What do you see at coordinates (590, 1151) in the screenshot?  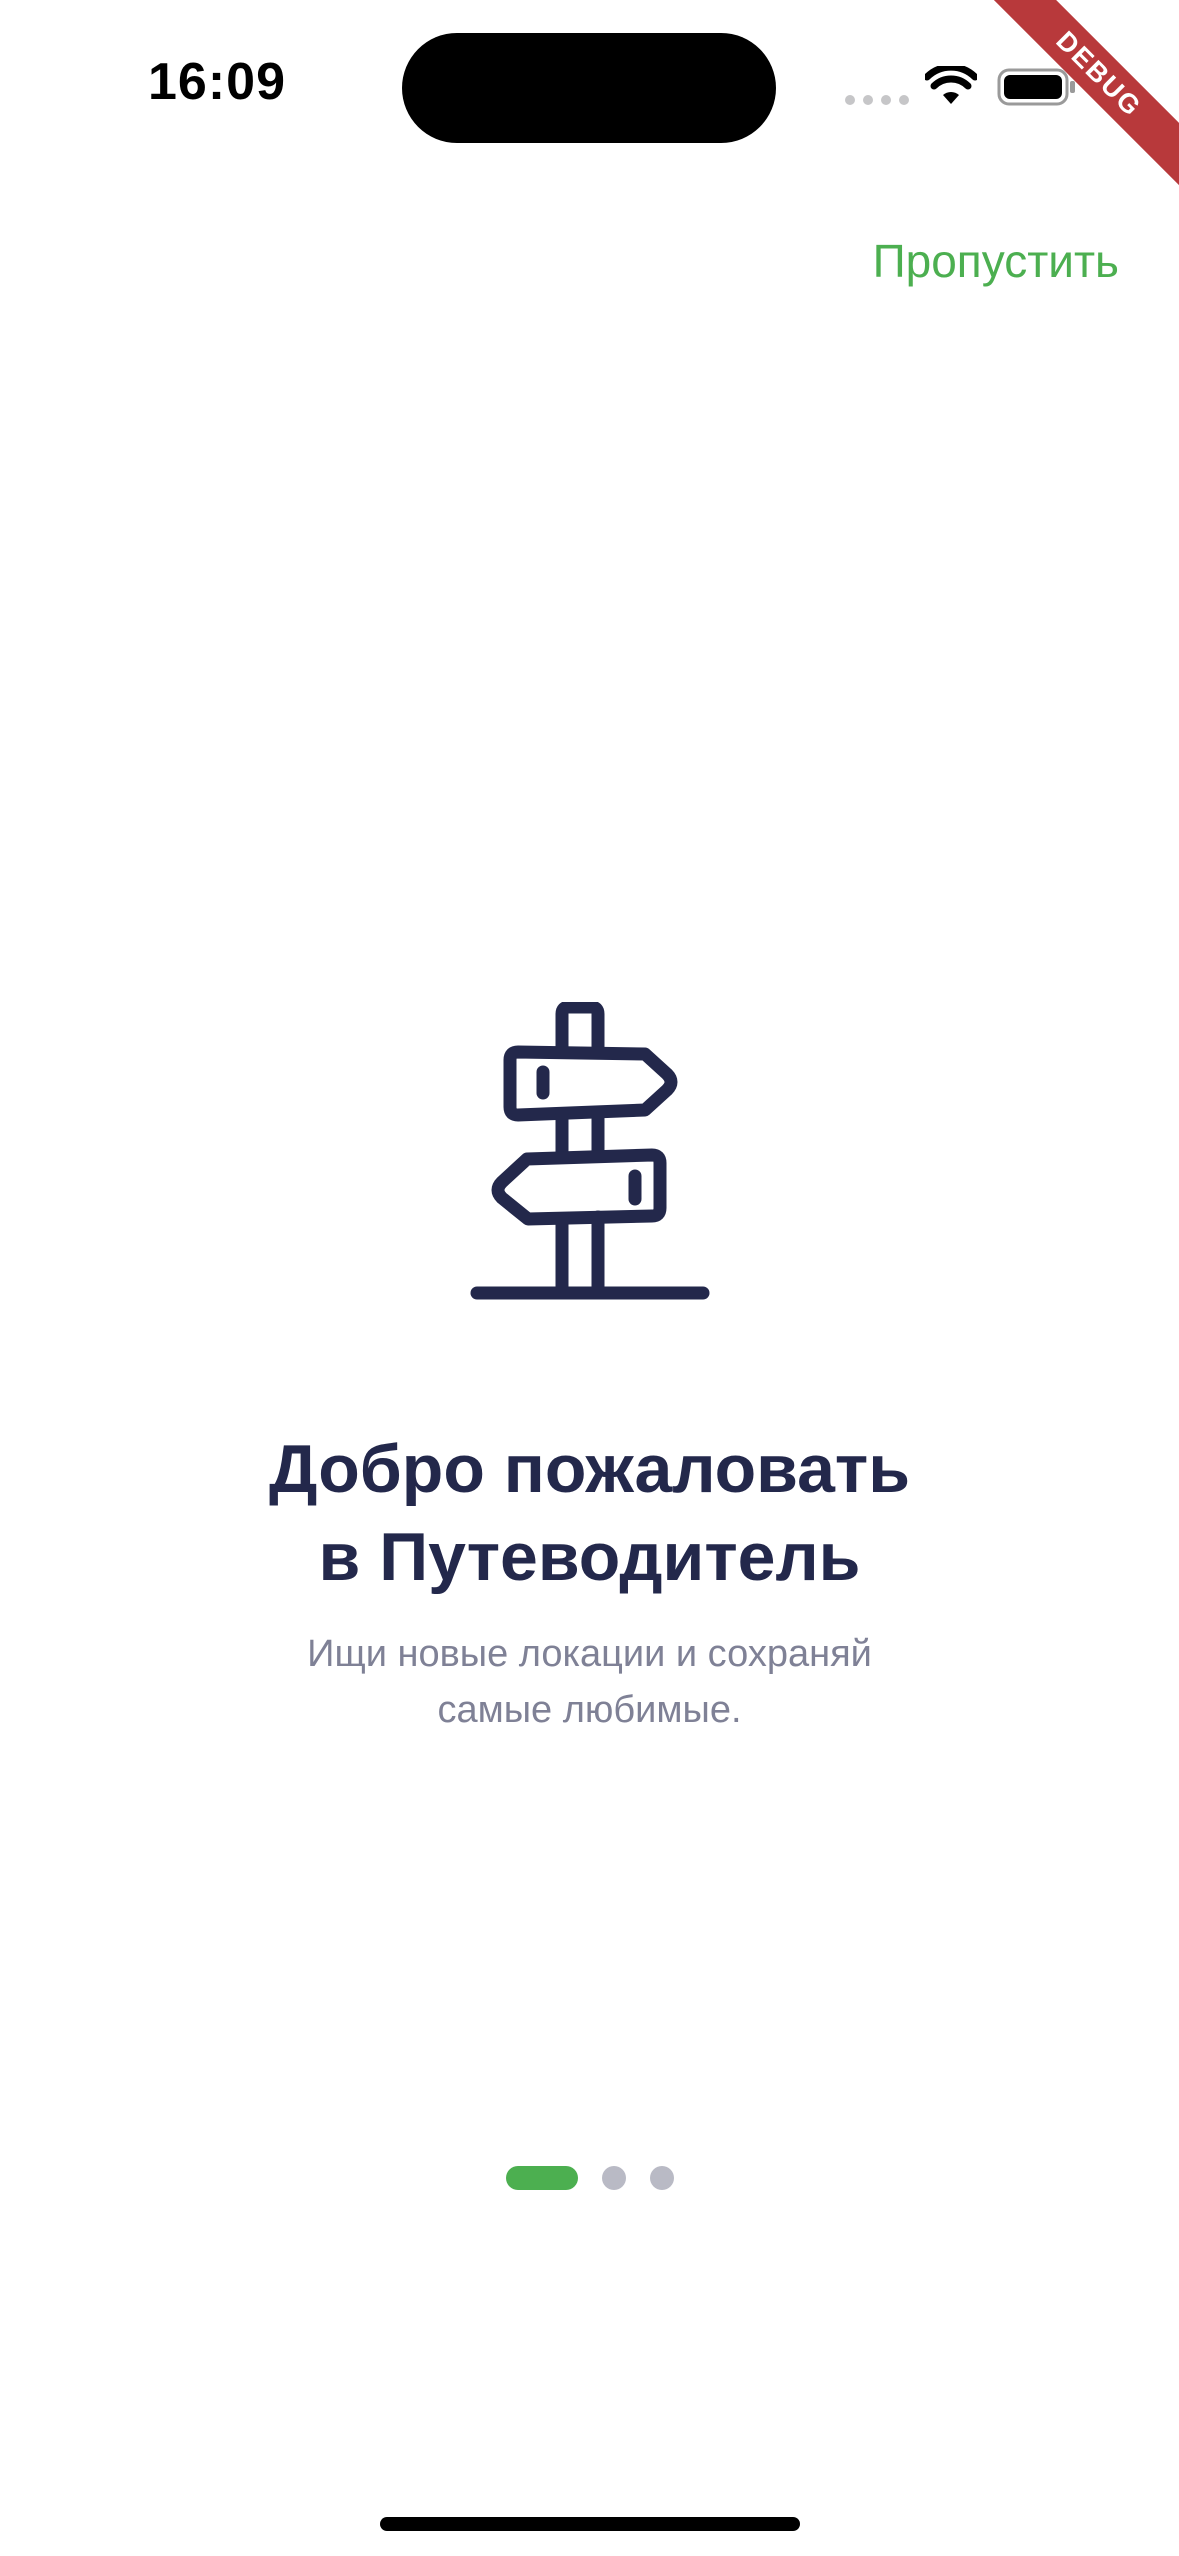 I see `signpost-icon` at bounding box center [590, 1151].